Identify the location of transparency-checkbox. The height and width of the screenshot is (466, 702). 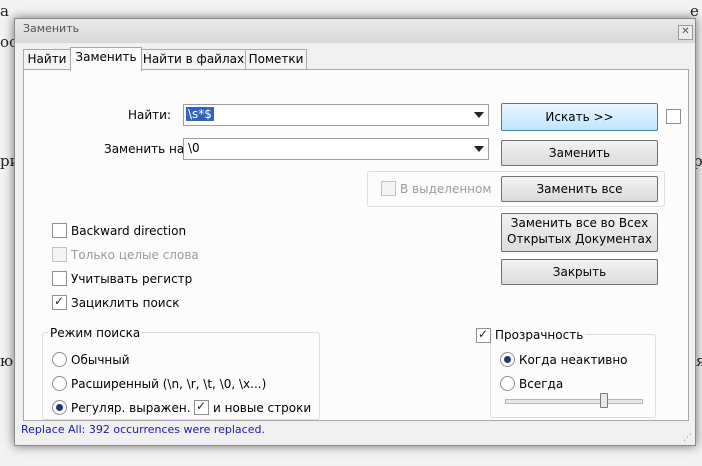
(483, 335).